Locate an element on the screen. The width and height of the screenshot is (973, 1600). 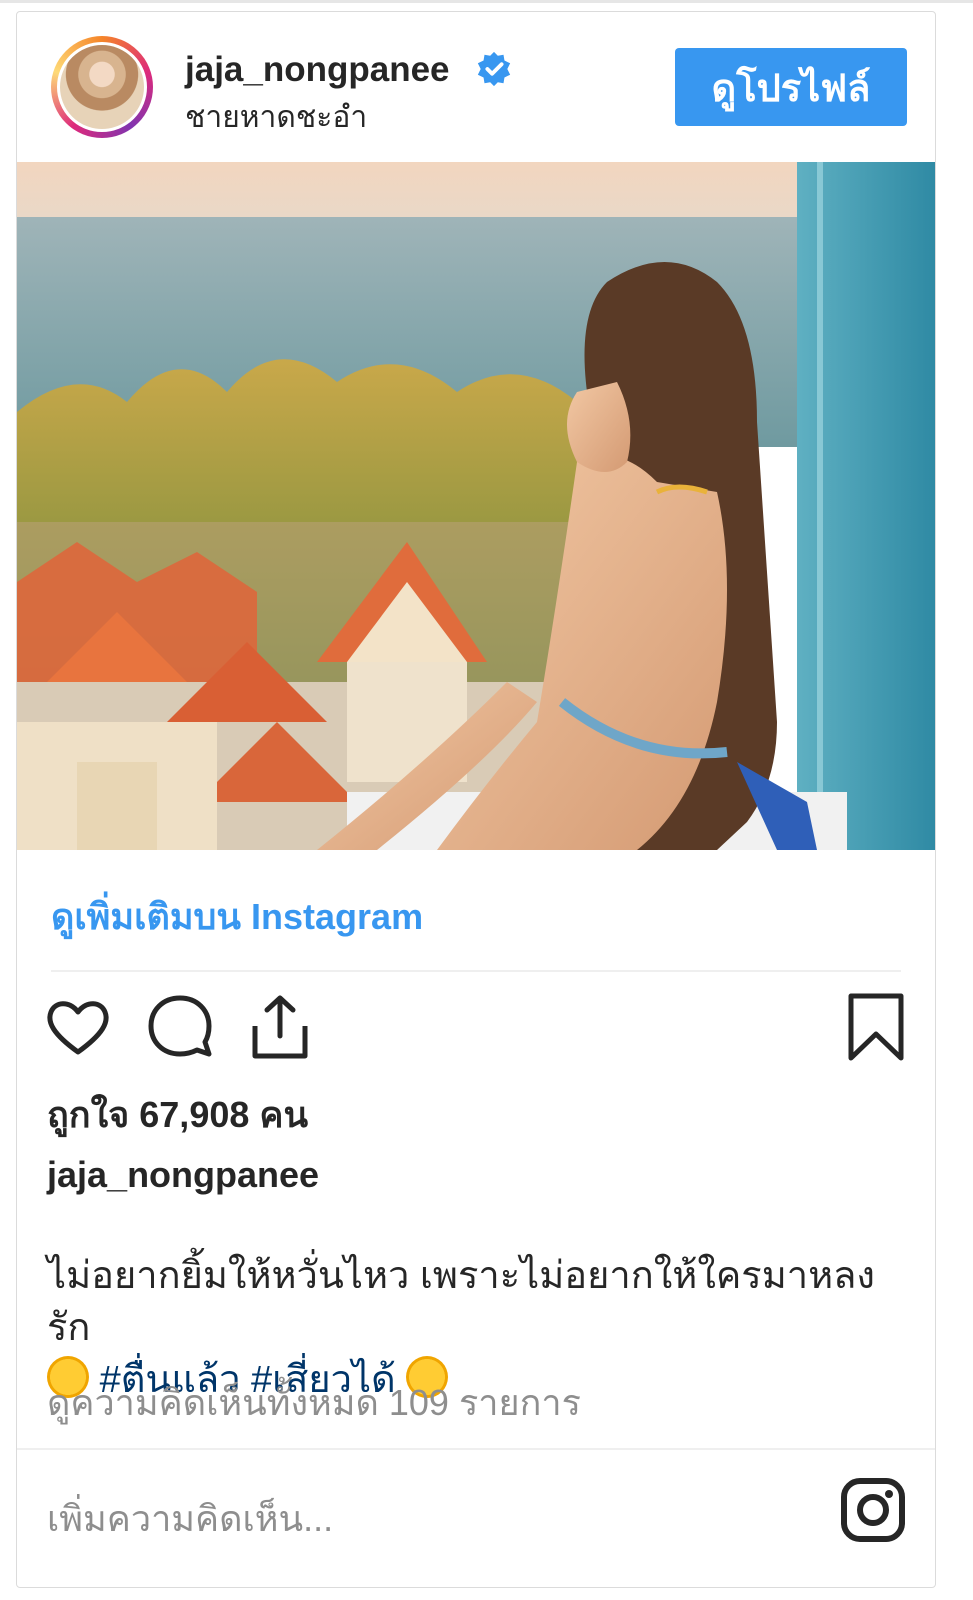
post-location: ชายหาดชะอำ is located at coordinates (276, 117).